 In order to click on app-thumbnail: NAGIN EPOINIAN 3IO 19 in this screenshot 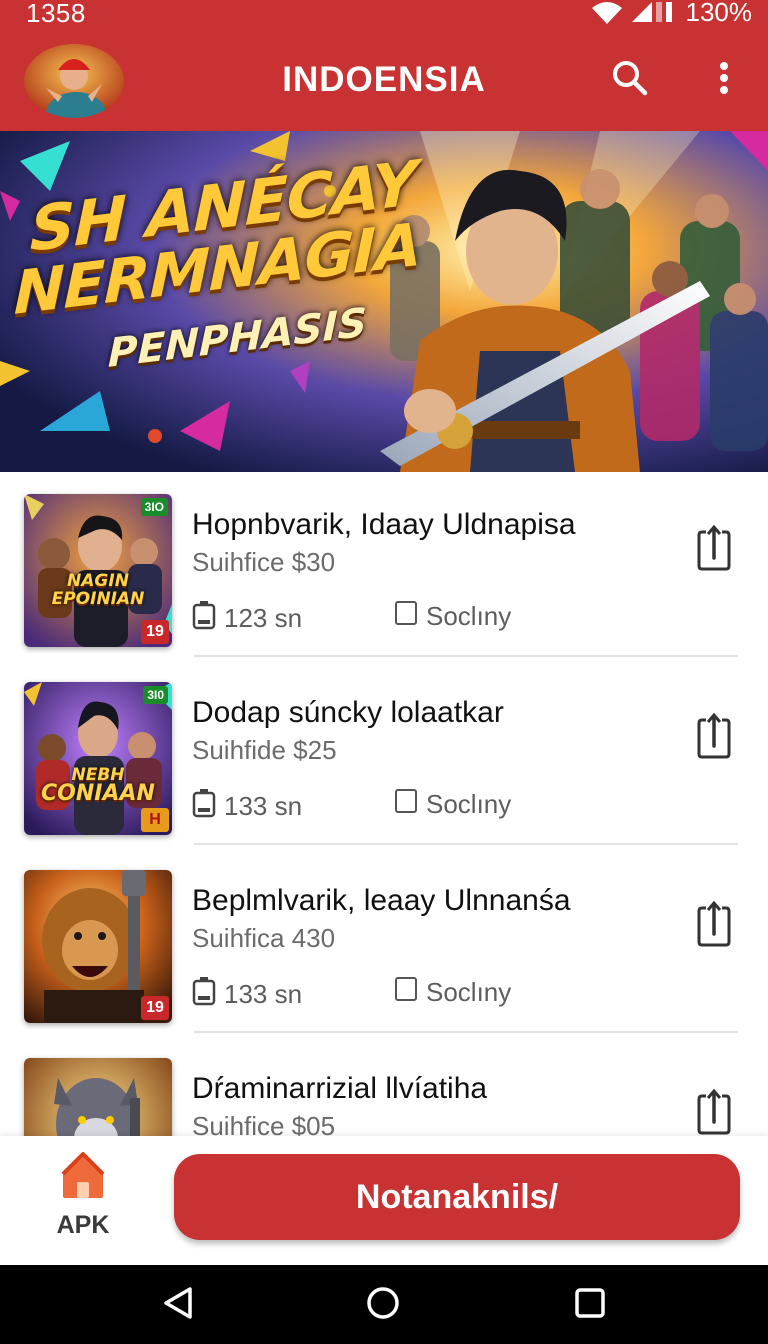, I will do `click(98, 570)`.